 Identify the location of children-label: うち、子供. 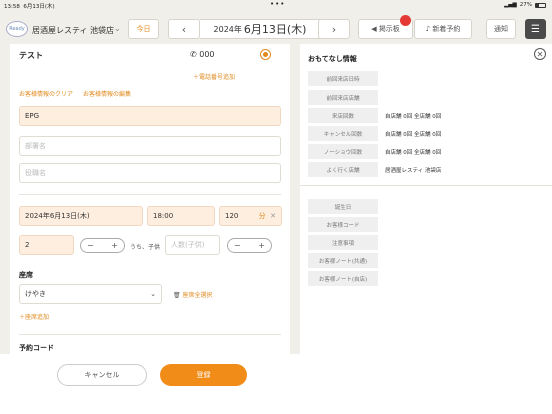
(145, 247).